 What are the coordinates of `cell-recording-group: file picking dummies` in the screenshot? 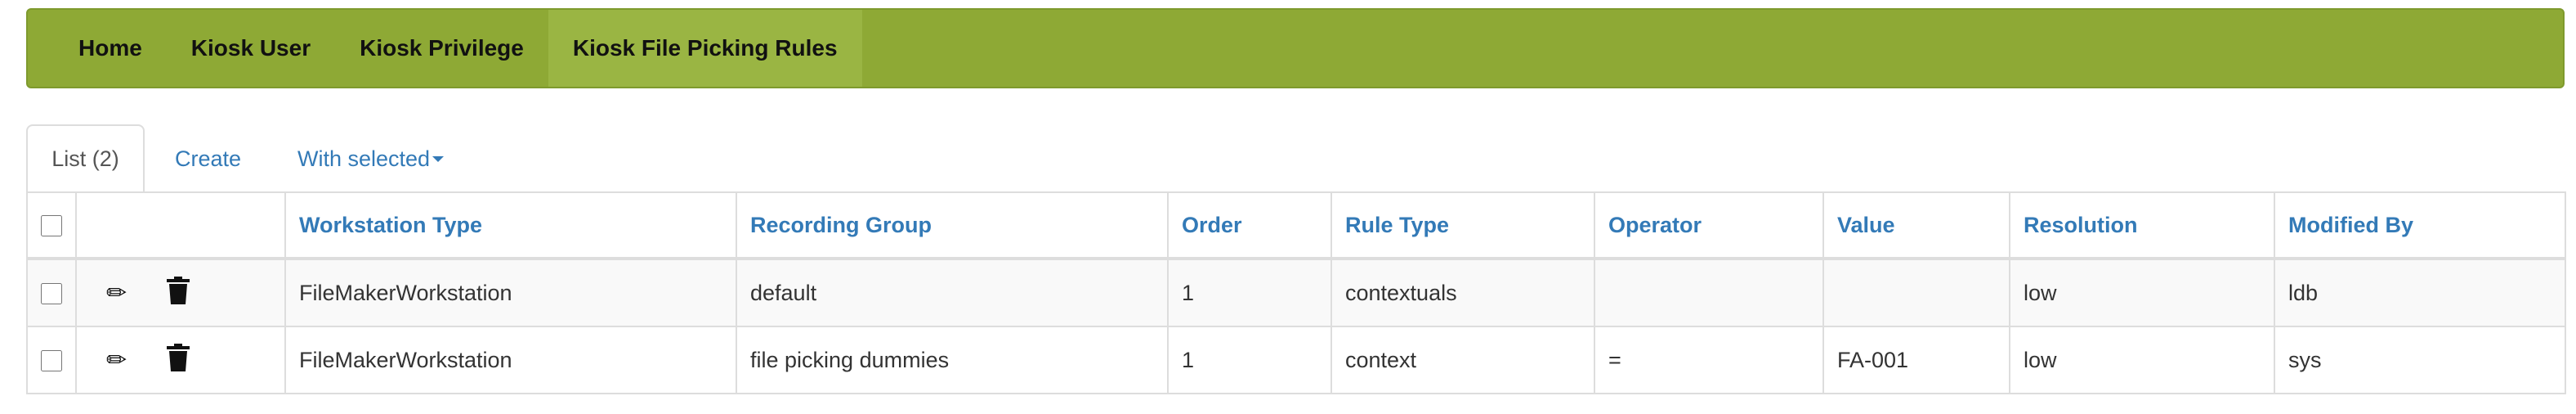 It's located at (952, 360).